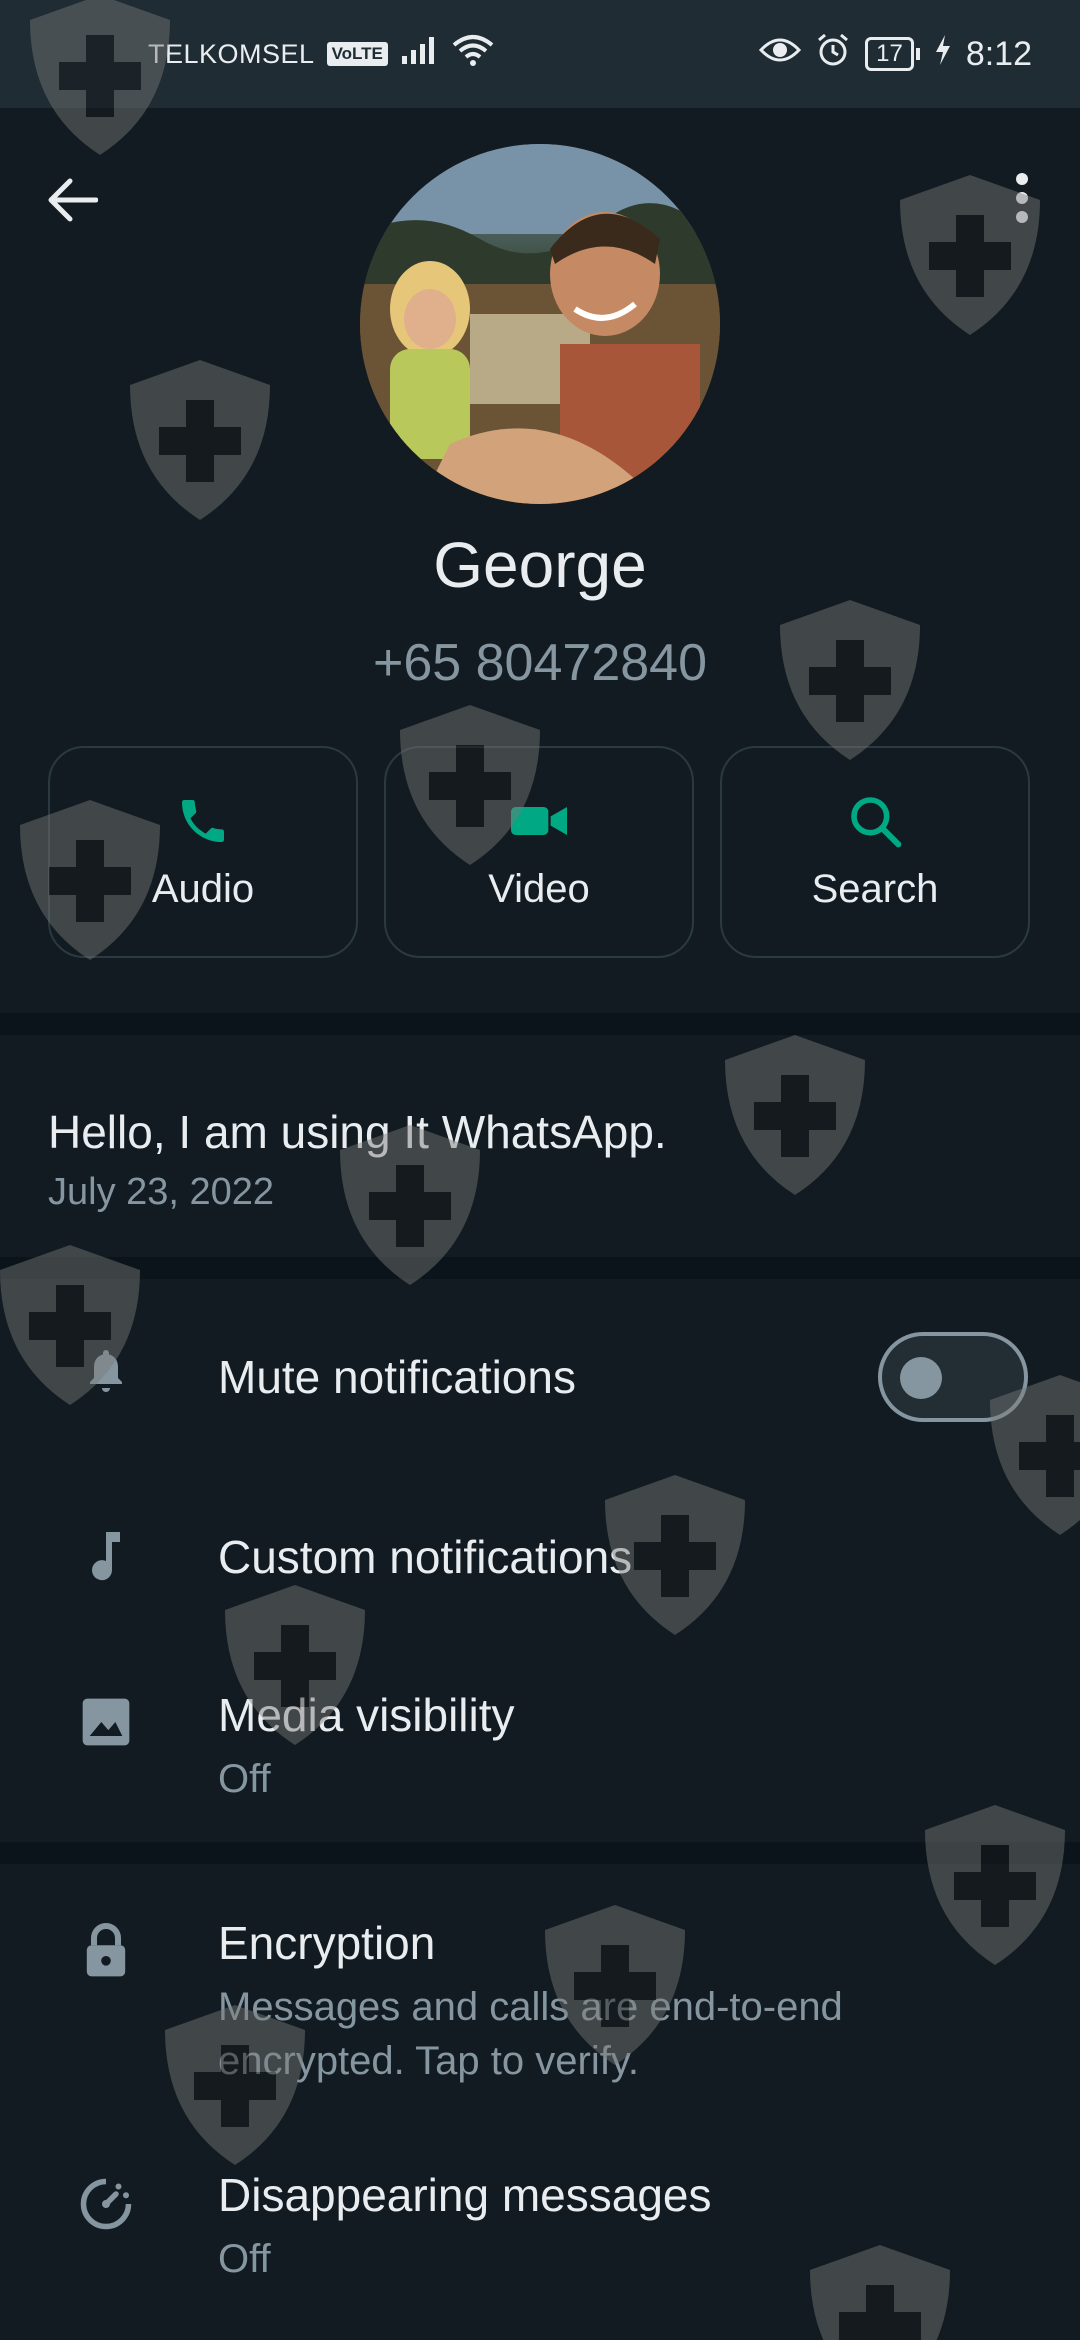  I want to click on mute-notifications-row: Mute notifications, so click(540, 1382).